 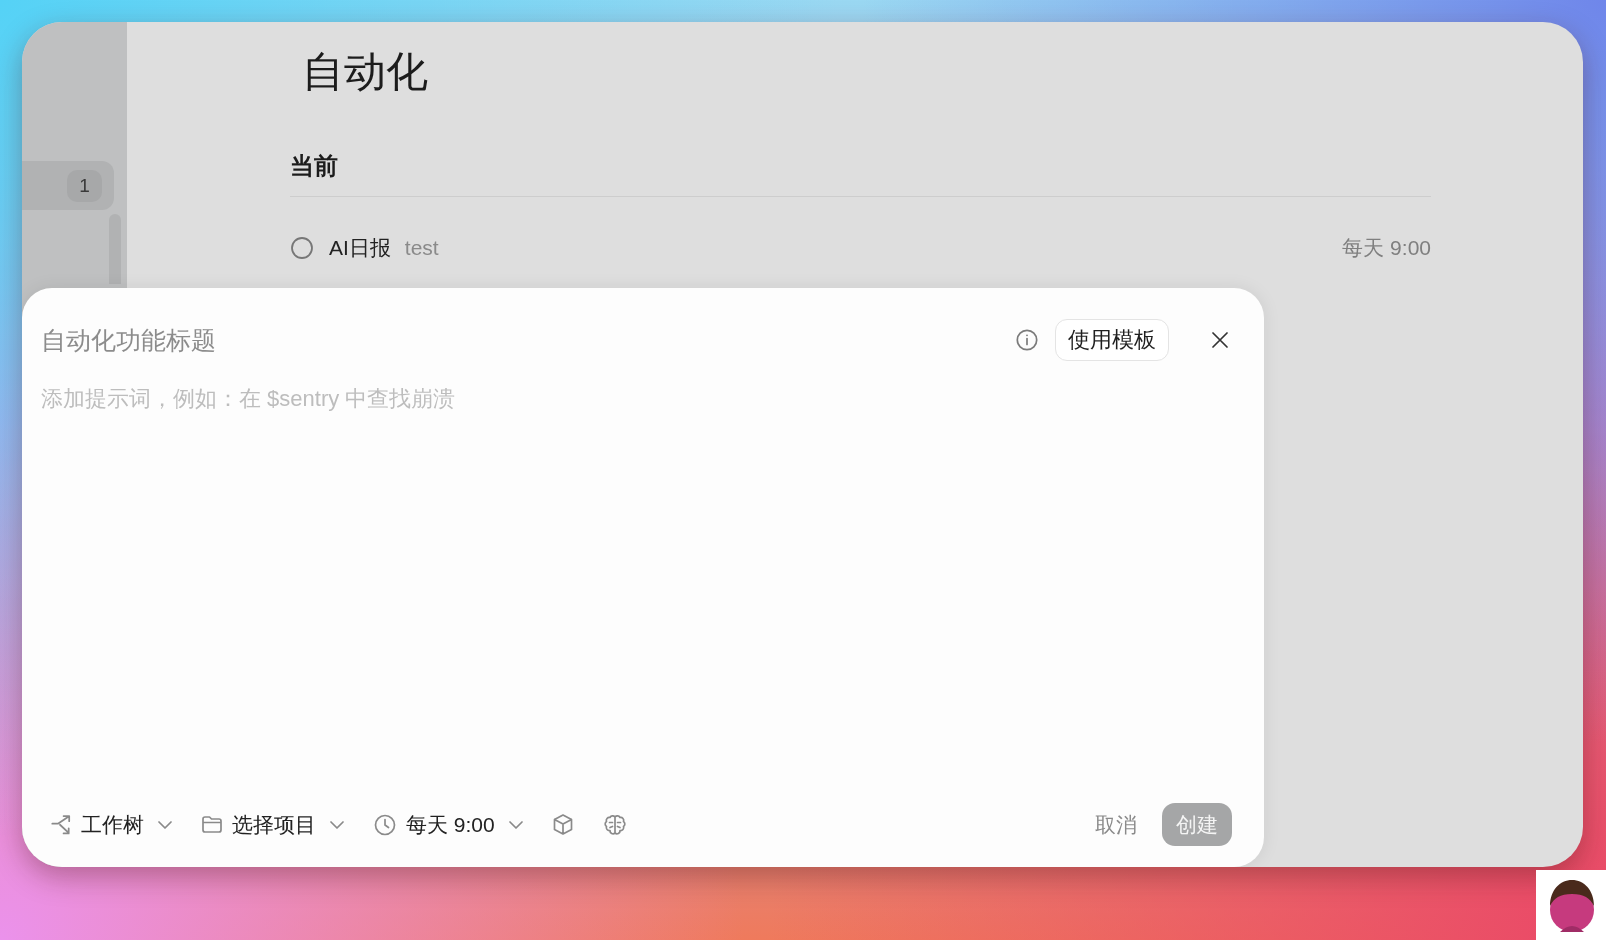 I want to click on section-heading: 当前, so click(x=314, y=166).